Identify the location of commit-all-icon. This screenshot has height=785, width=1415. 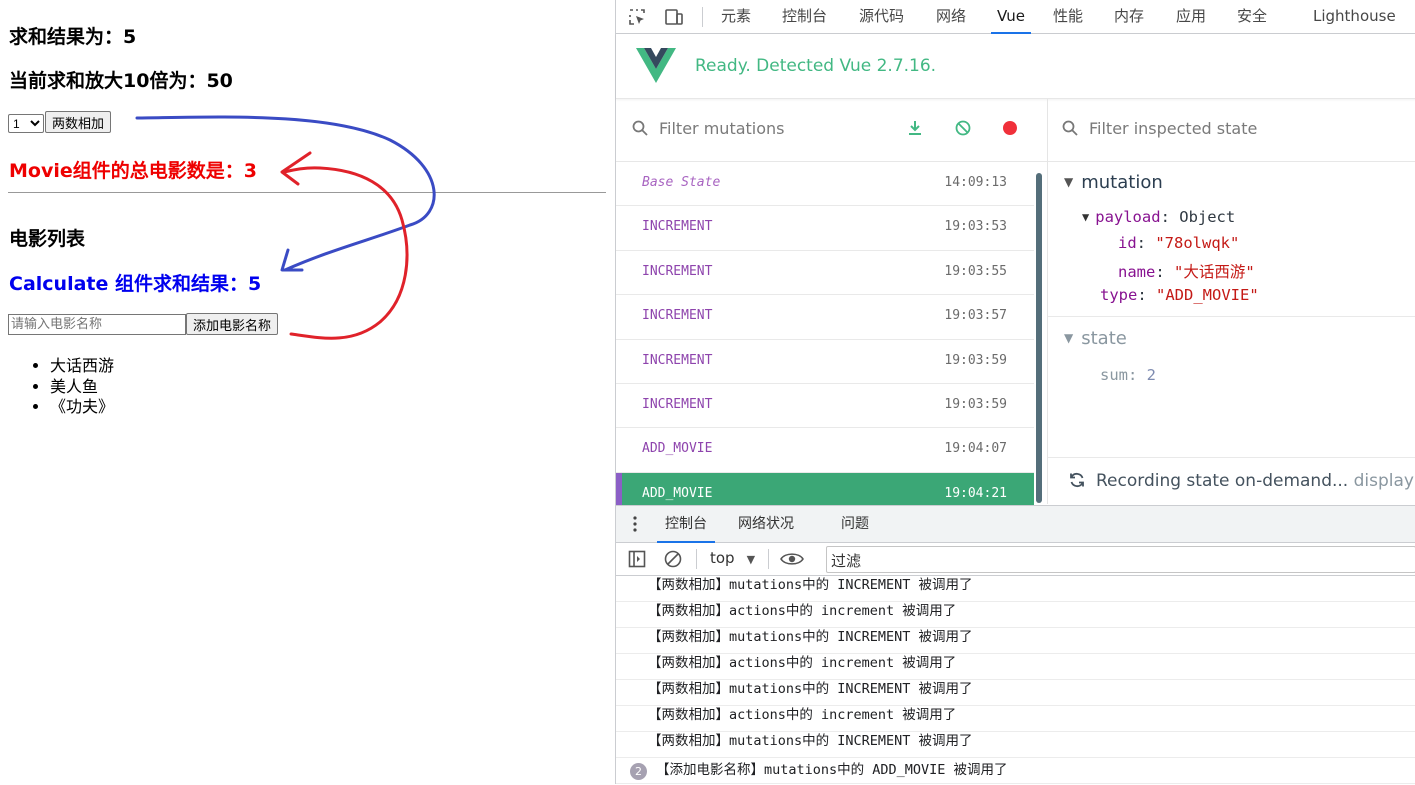
(915, 128).